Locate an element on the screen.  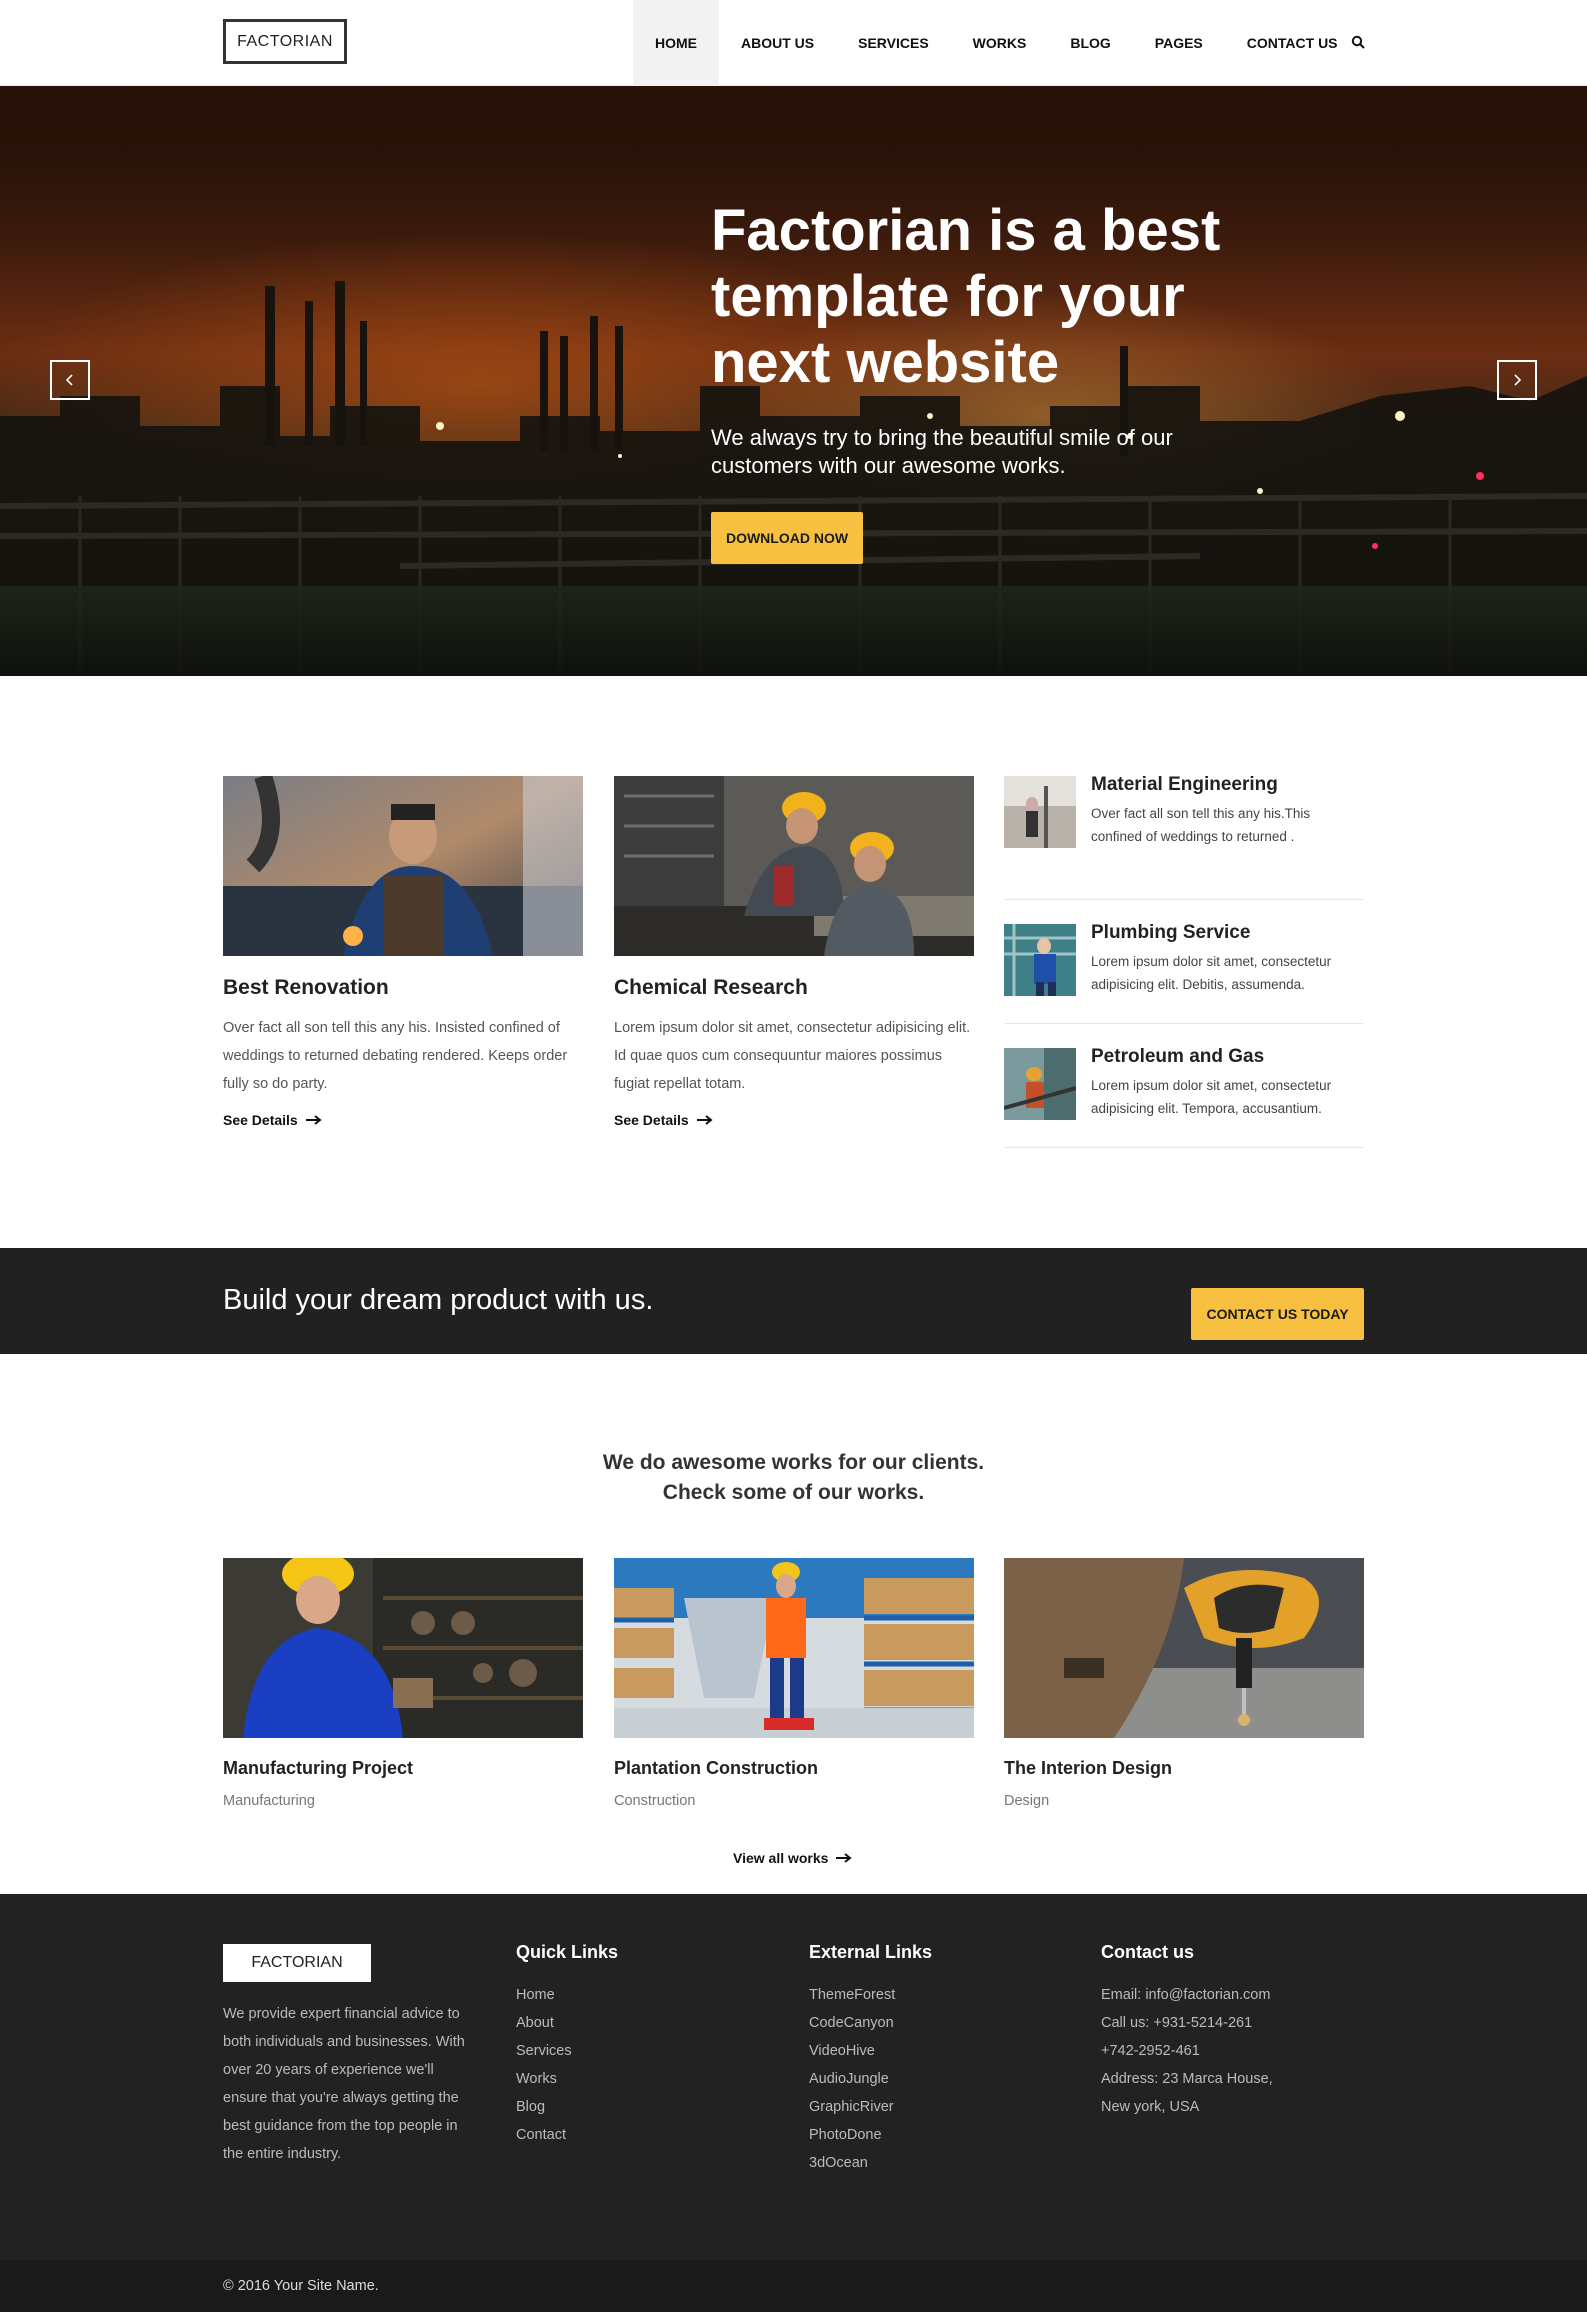
footer-link-3docean: 3dOcean is located at coordinates (870, 2163).